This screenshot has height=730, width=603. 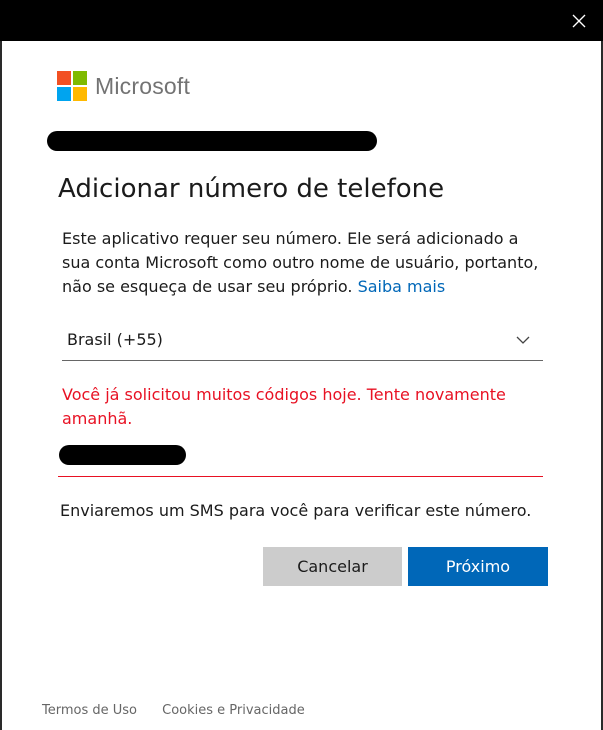 What do you see at coordinates (579, 21) in the screenshot?
I see `close-icon` at bounding box center [579, 21].